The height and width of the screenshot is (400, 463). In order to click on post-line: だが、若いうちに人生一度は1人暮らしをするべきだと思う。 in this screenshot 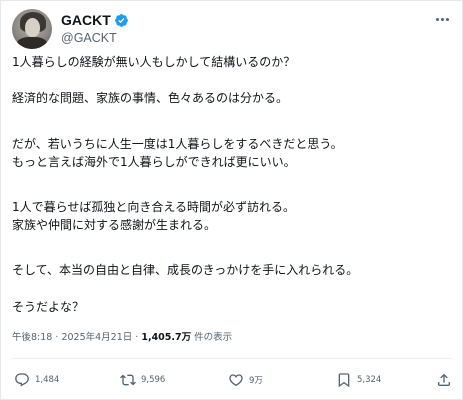, I will do `click(177, 144)`.